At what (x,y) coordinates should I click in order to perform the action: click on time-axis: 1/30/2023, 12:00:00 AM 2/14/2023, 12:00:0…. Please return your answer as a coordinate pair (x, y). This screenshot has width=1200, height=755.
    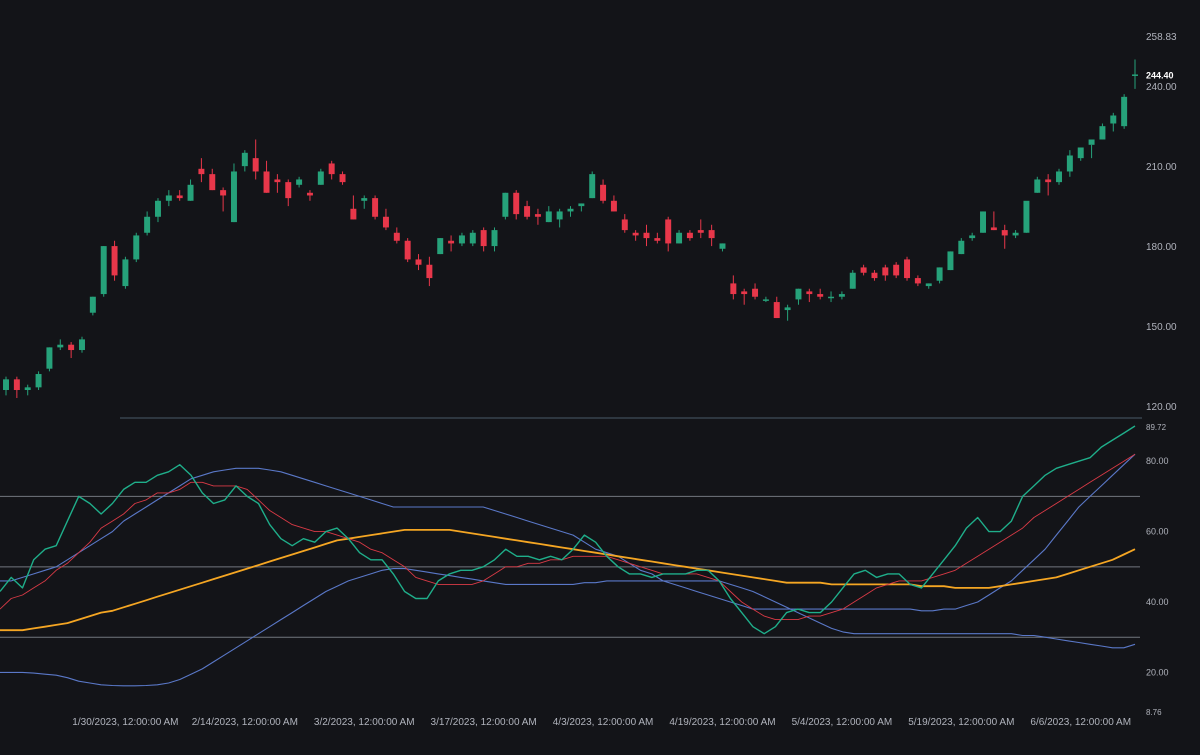
    Looking at the image, I should click on (601, 722).